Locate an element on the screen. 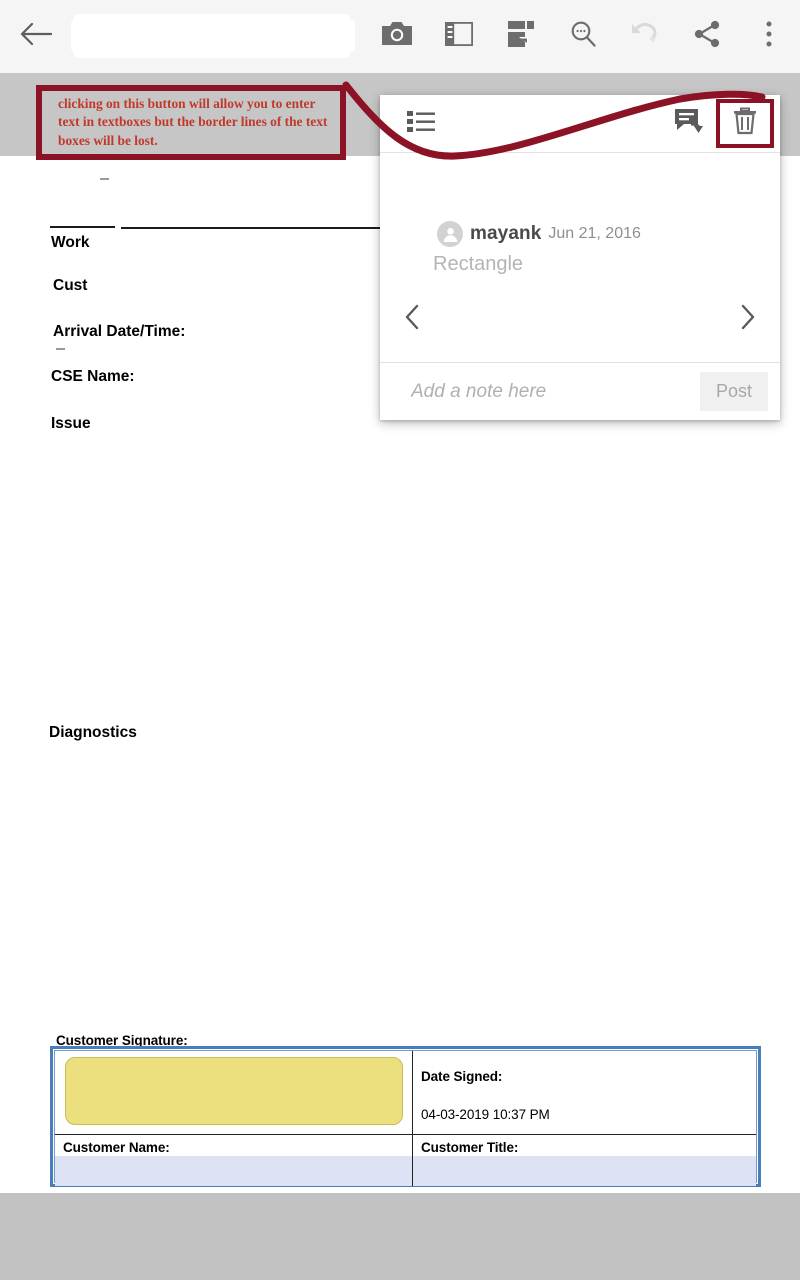 Image resolution: width=800 pixels, height=1280 pixels. header-rule-long is located at coordinates (252, 228).